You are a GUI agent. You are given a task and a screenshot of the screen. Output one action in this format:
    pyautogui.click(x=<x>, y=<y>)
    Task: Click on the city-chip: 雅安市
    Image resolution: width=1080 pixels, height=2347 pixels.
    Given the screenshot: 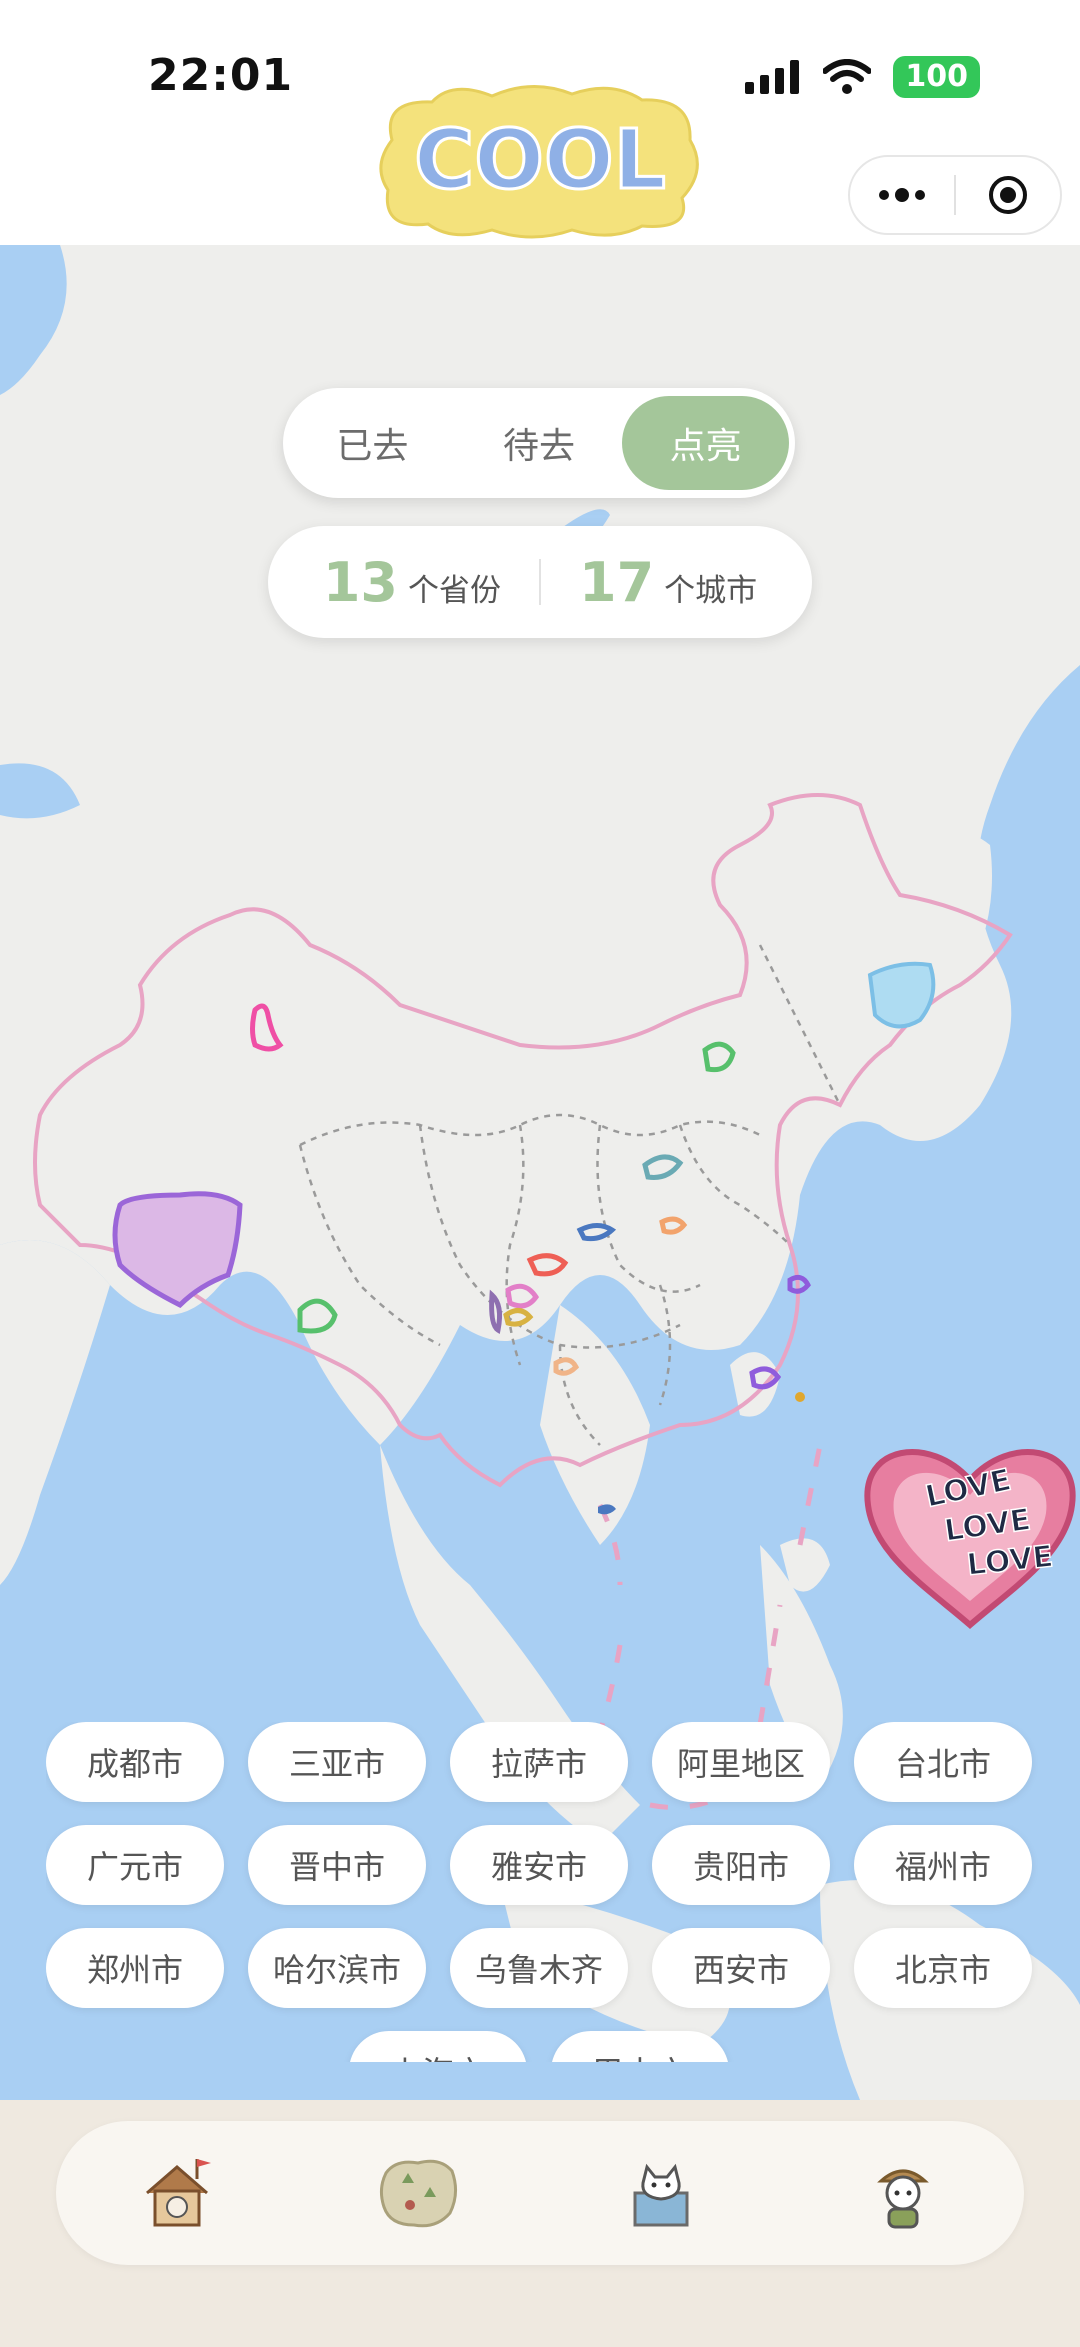 What is the action you would take?
    pyautogui.click(x=539, y=1865)
    